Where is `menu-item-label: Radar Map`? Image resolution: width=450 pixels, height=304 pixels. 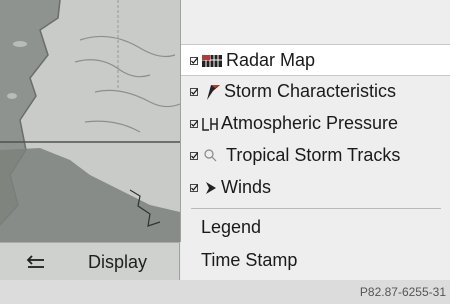
menu-item-label: Radar Map is located at coordinates (271, 60).